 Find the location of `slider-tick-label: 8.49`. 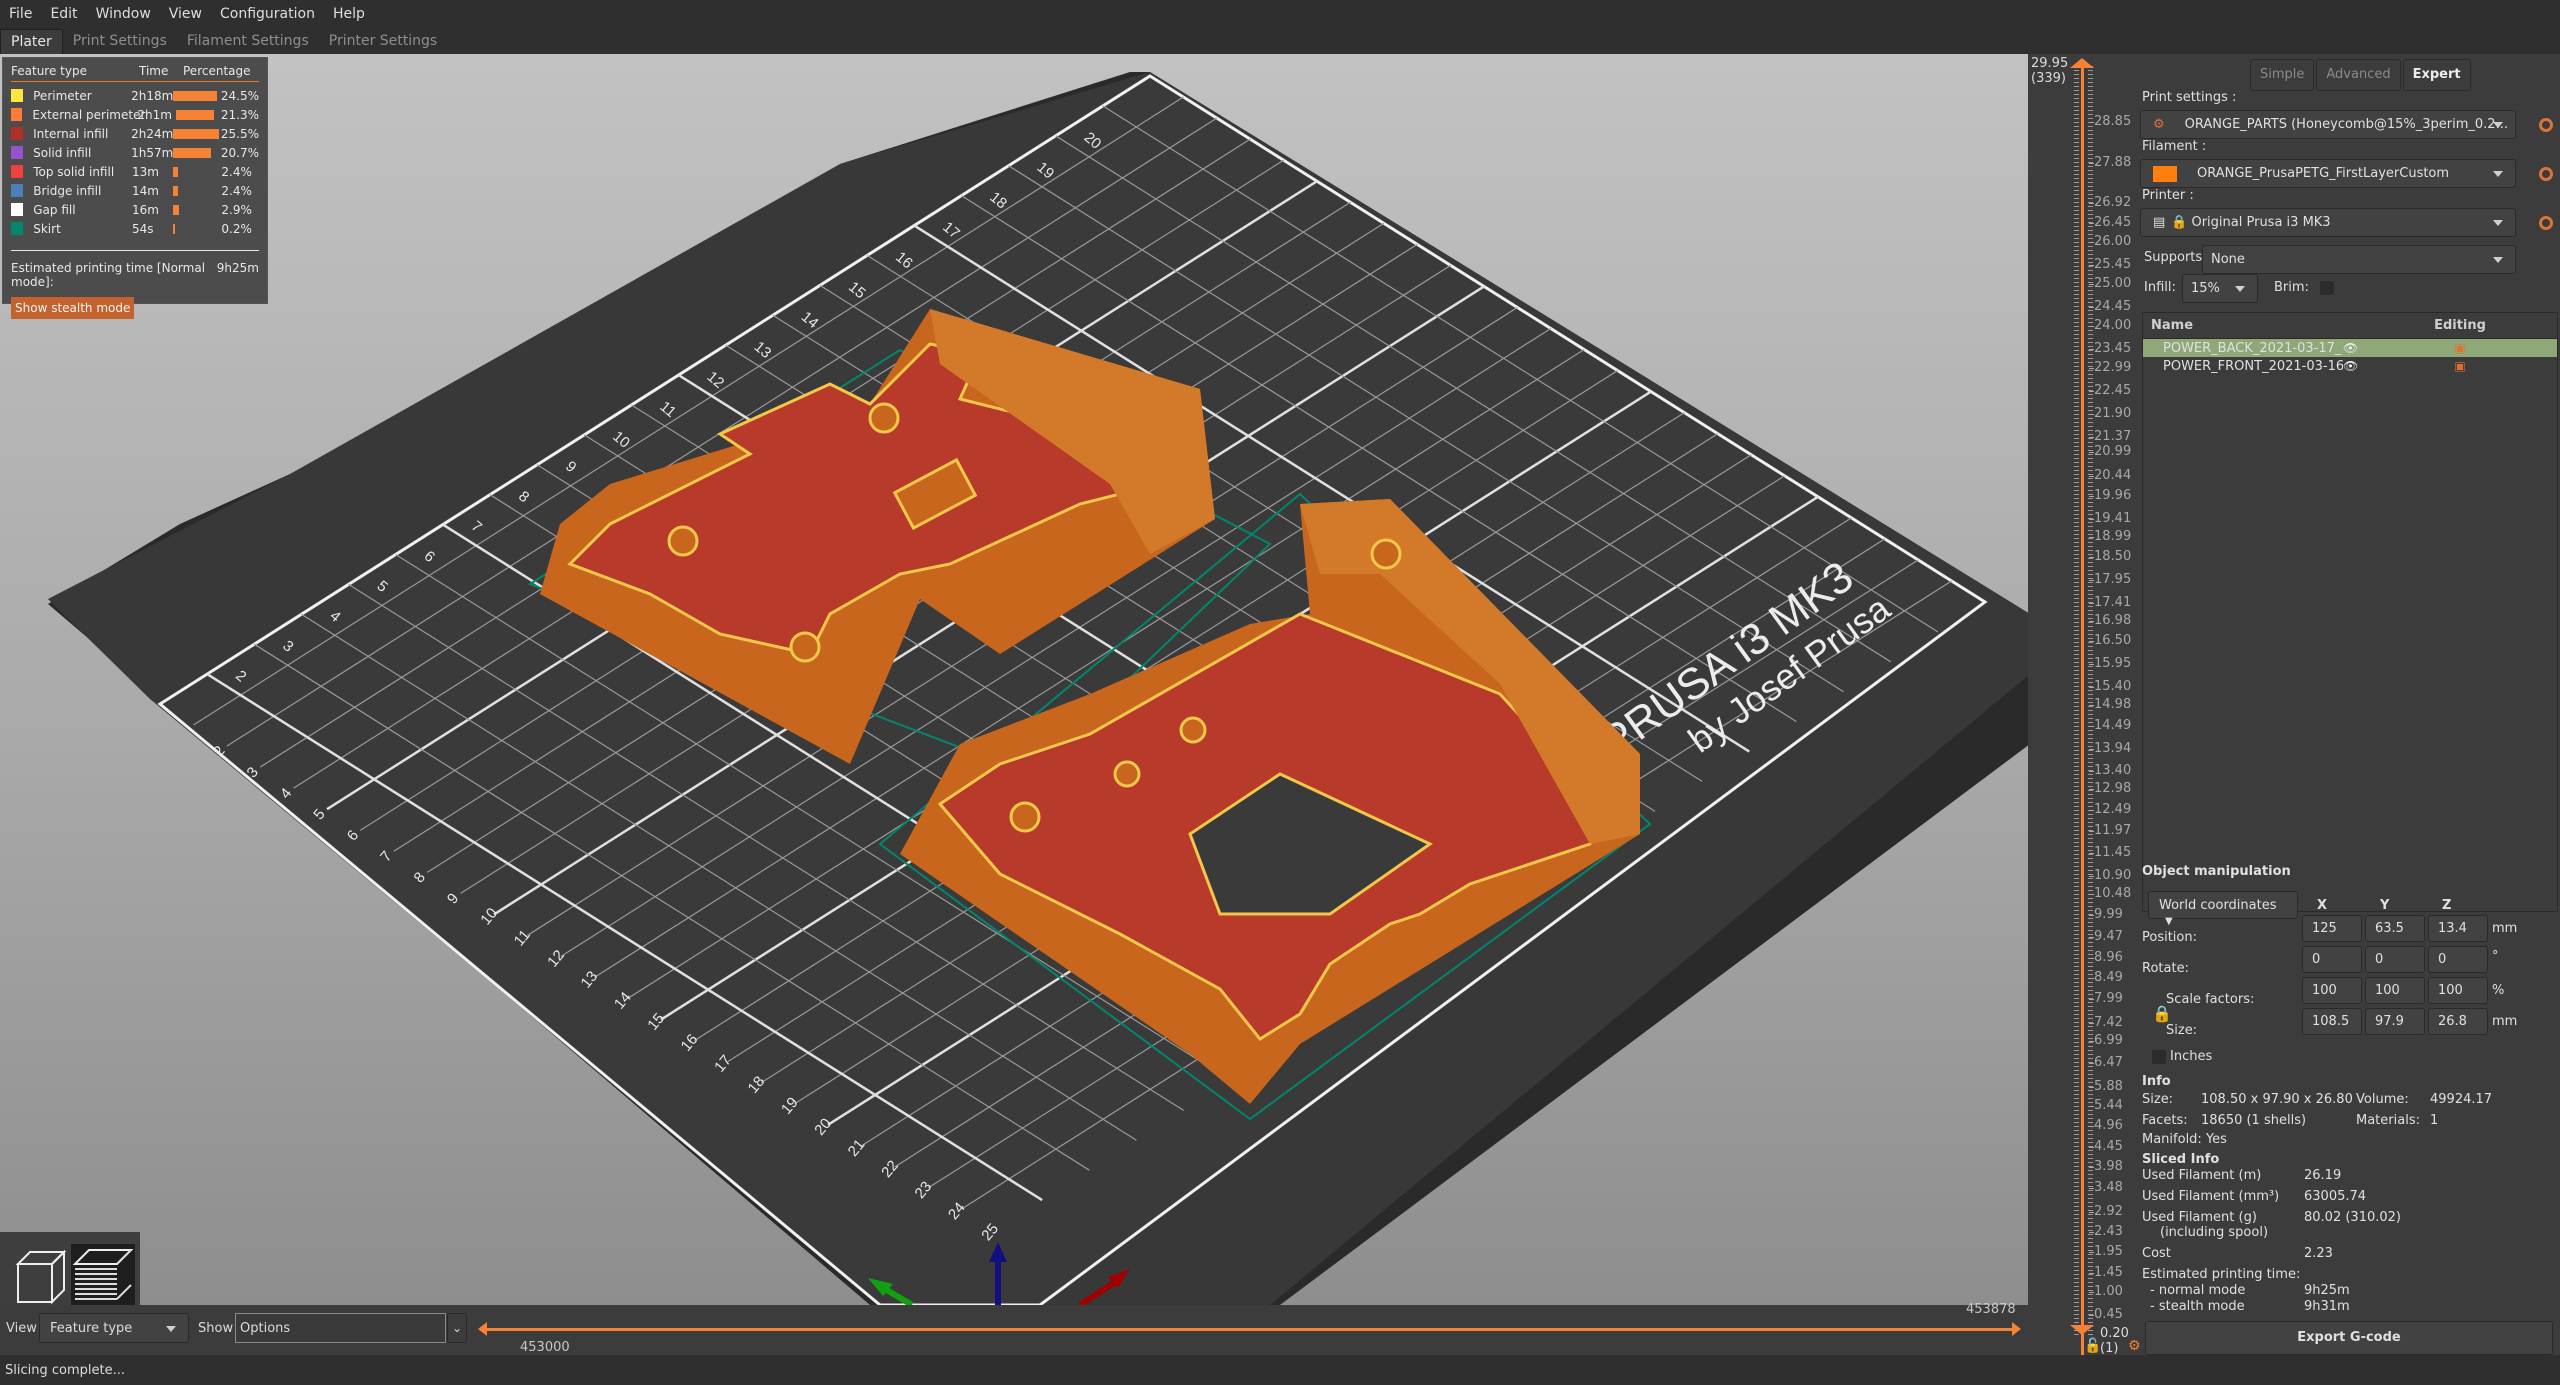

slider-tick-label: 8.49 is located at coordinates (2106, 977).